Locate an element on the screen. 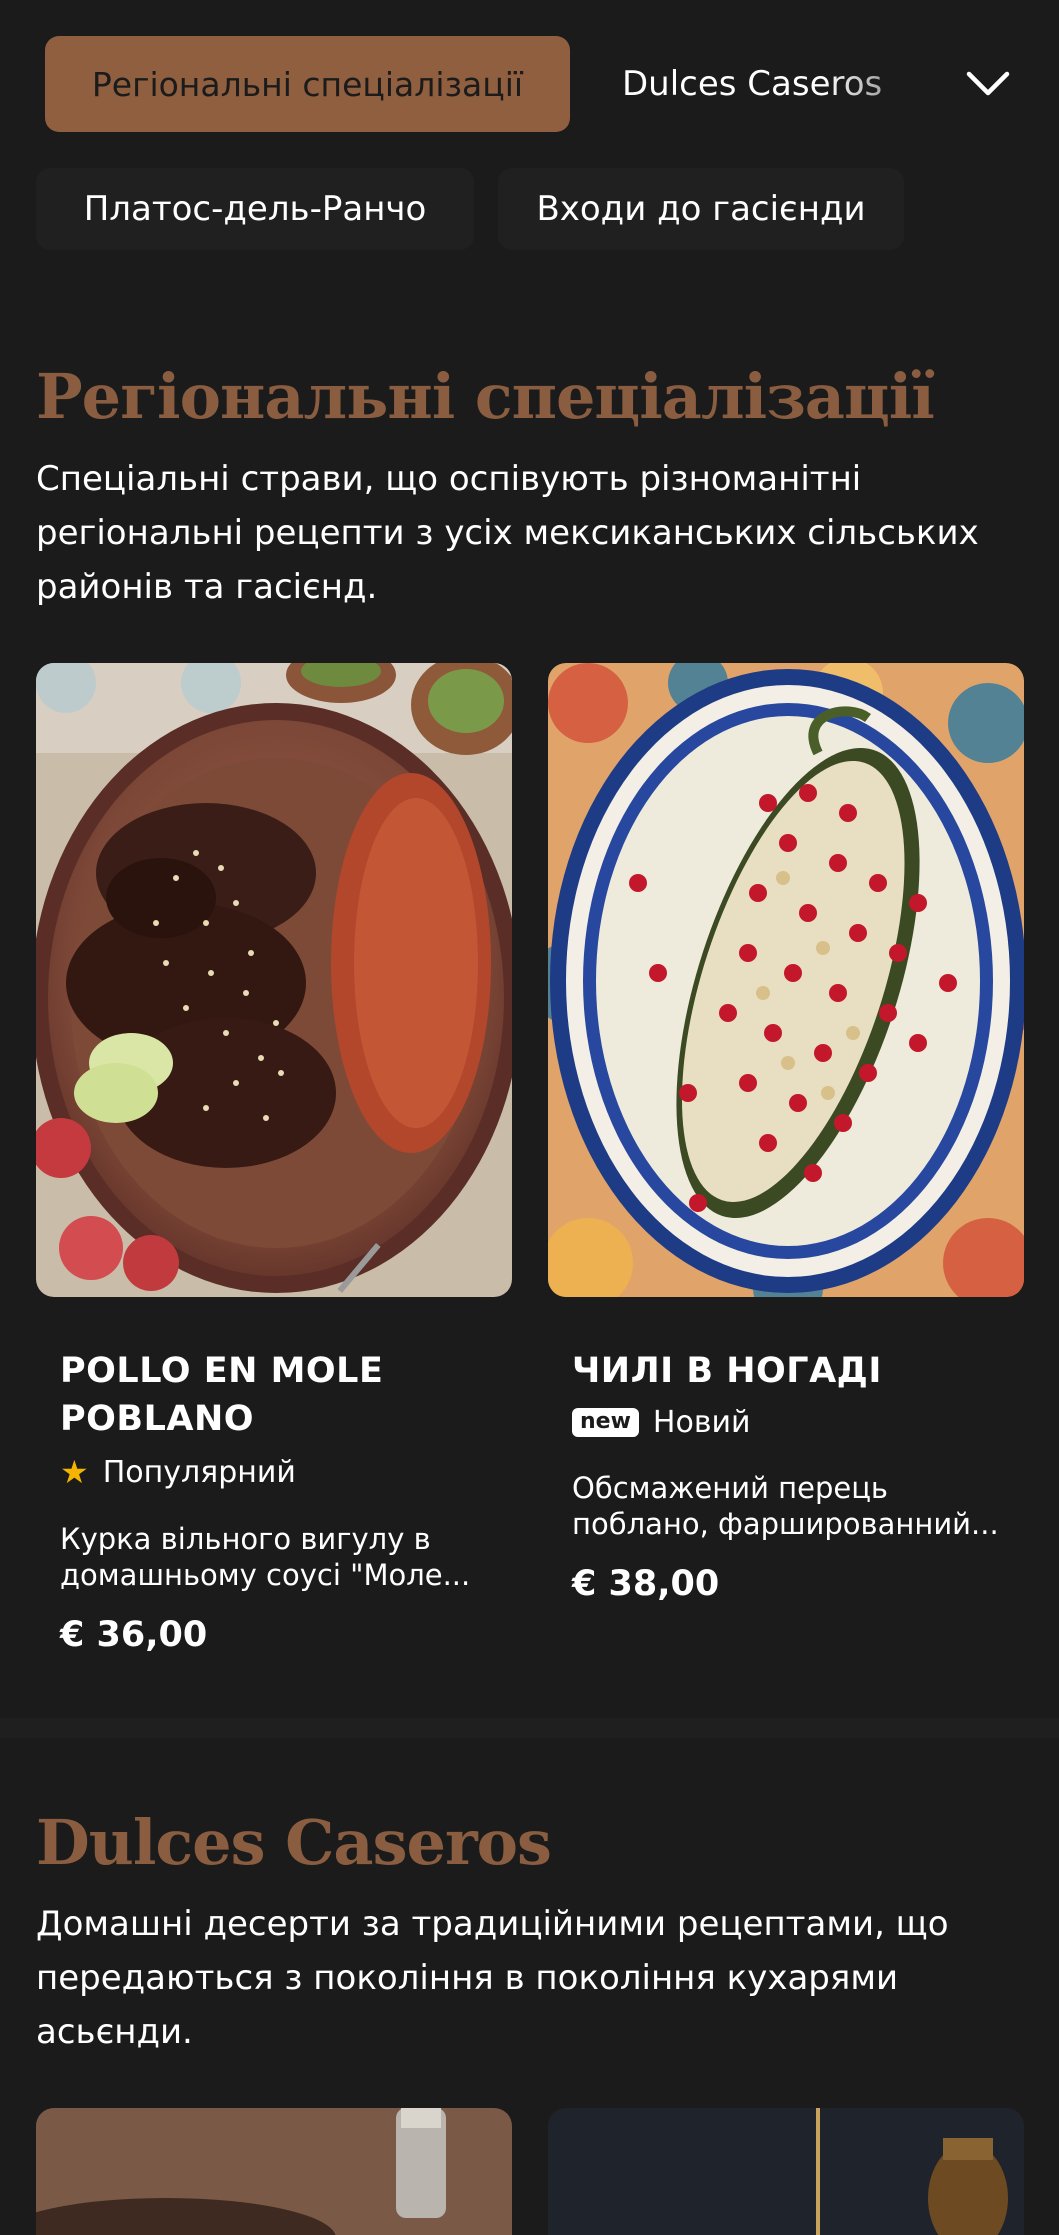  category-chip-next: Dulces Caseros is located at coordinates (766, 84).